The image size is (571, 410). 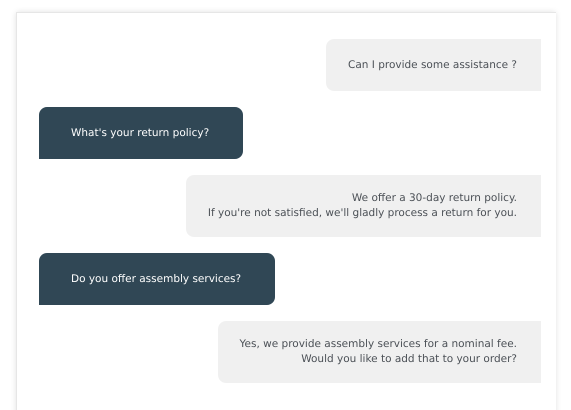 I want to click on message-text: We offer a 30-day return policy., so click(x=434, y=198).